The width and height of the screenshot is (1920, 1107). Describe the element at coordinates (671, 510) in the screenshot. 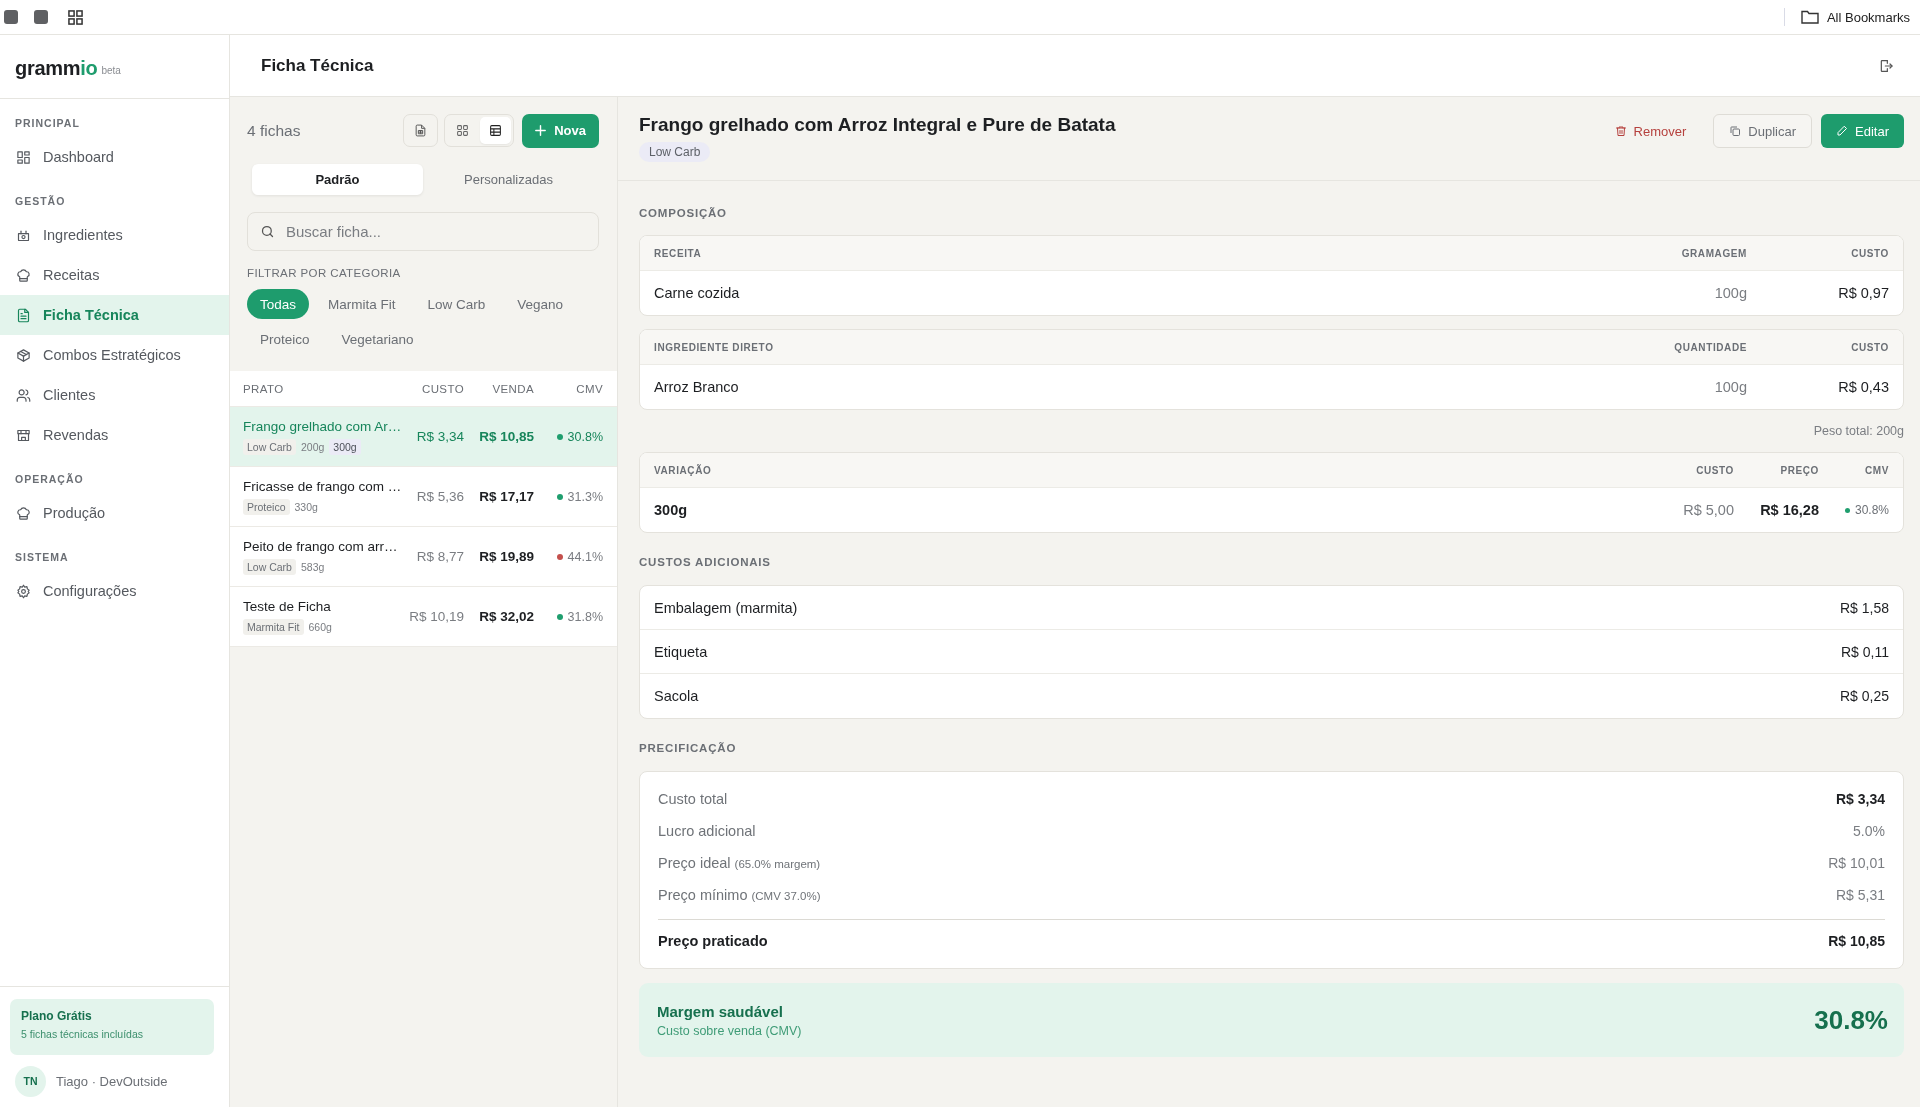

I see `variation-name: 300g` at that location.